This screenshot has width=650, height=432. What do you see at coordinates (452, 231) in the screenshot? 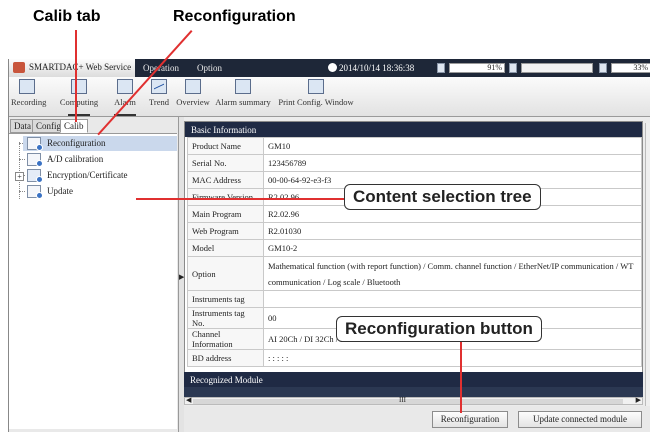
I see `info-value: R2.01030` at bounding box center [452, 231].